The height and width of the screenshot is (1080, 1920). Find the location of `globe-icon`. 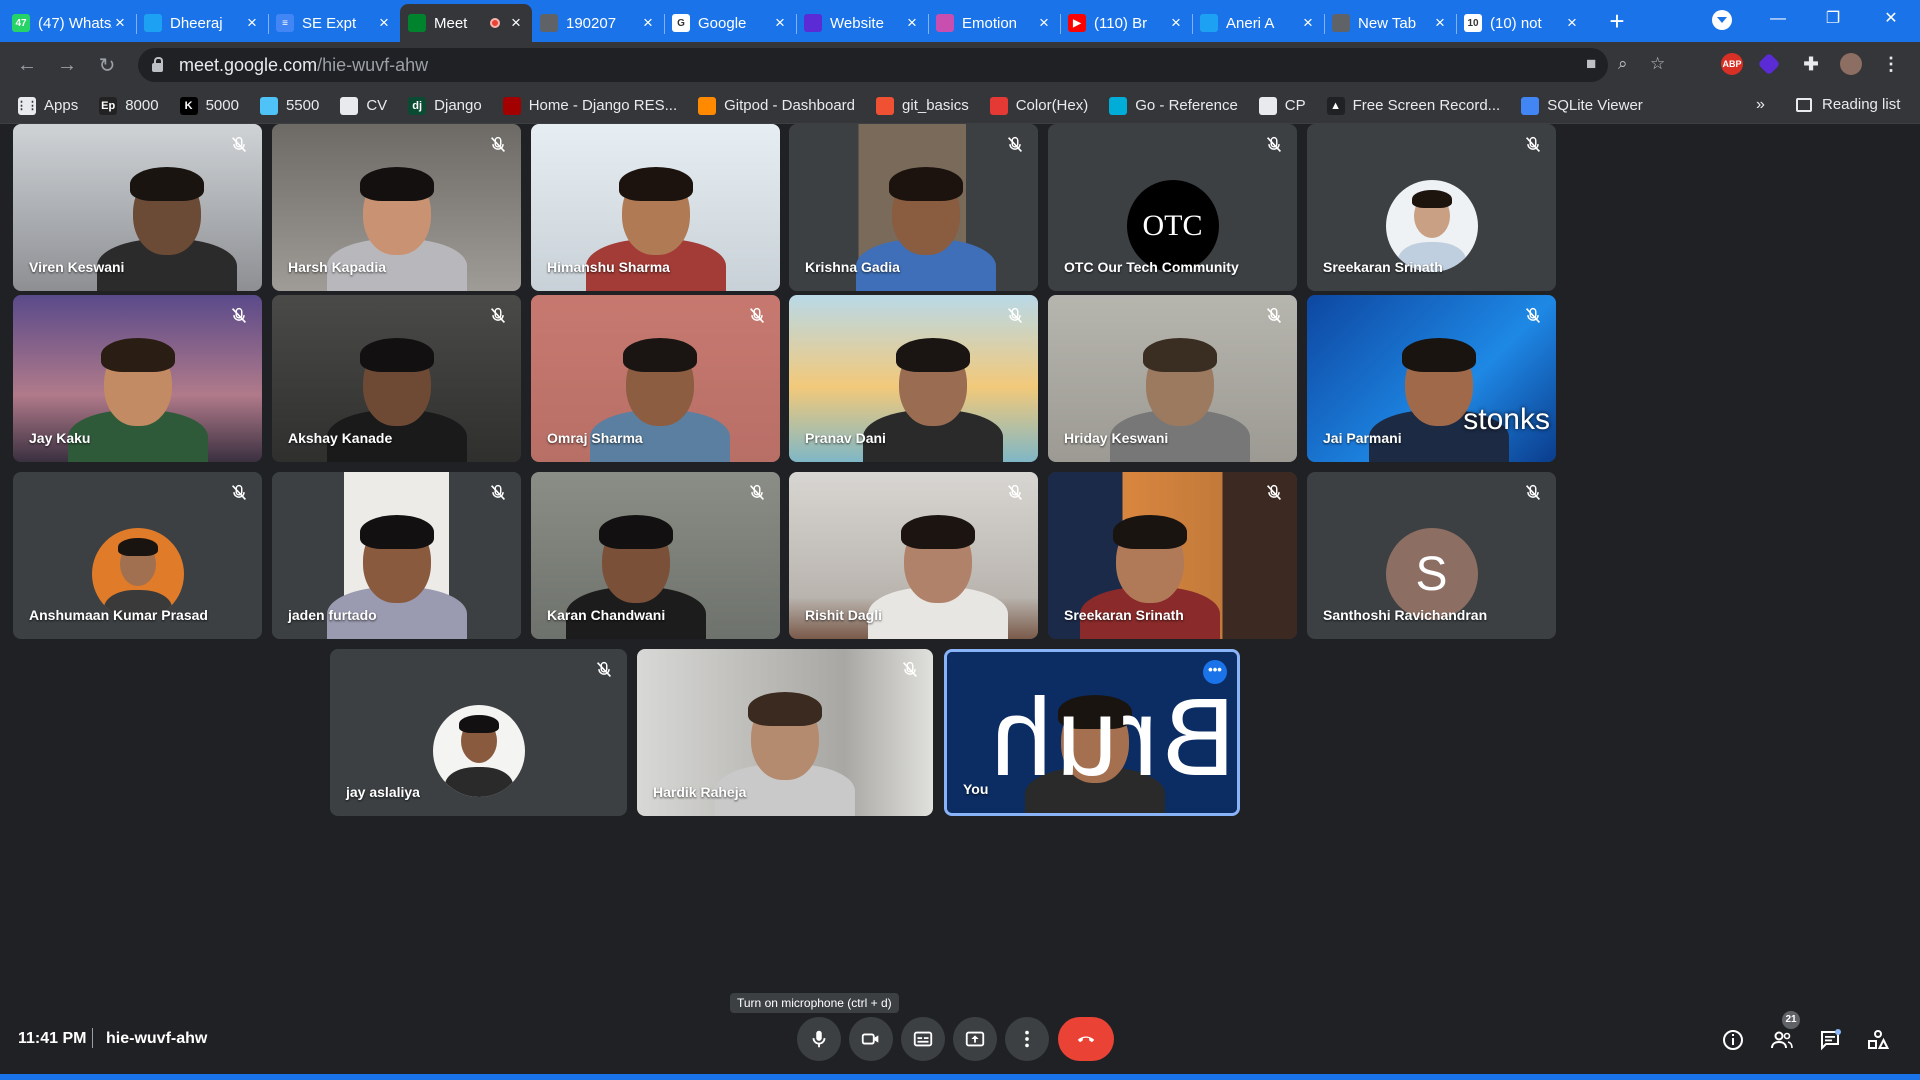

globe-icon is located at coordinates (549, 23).